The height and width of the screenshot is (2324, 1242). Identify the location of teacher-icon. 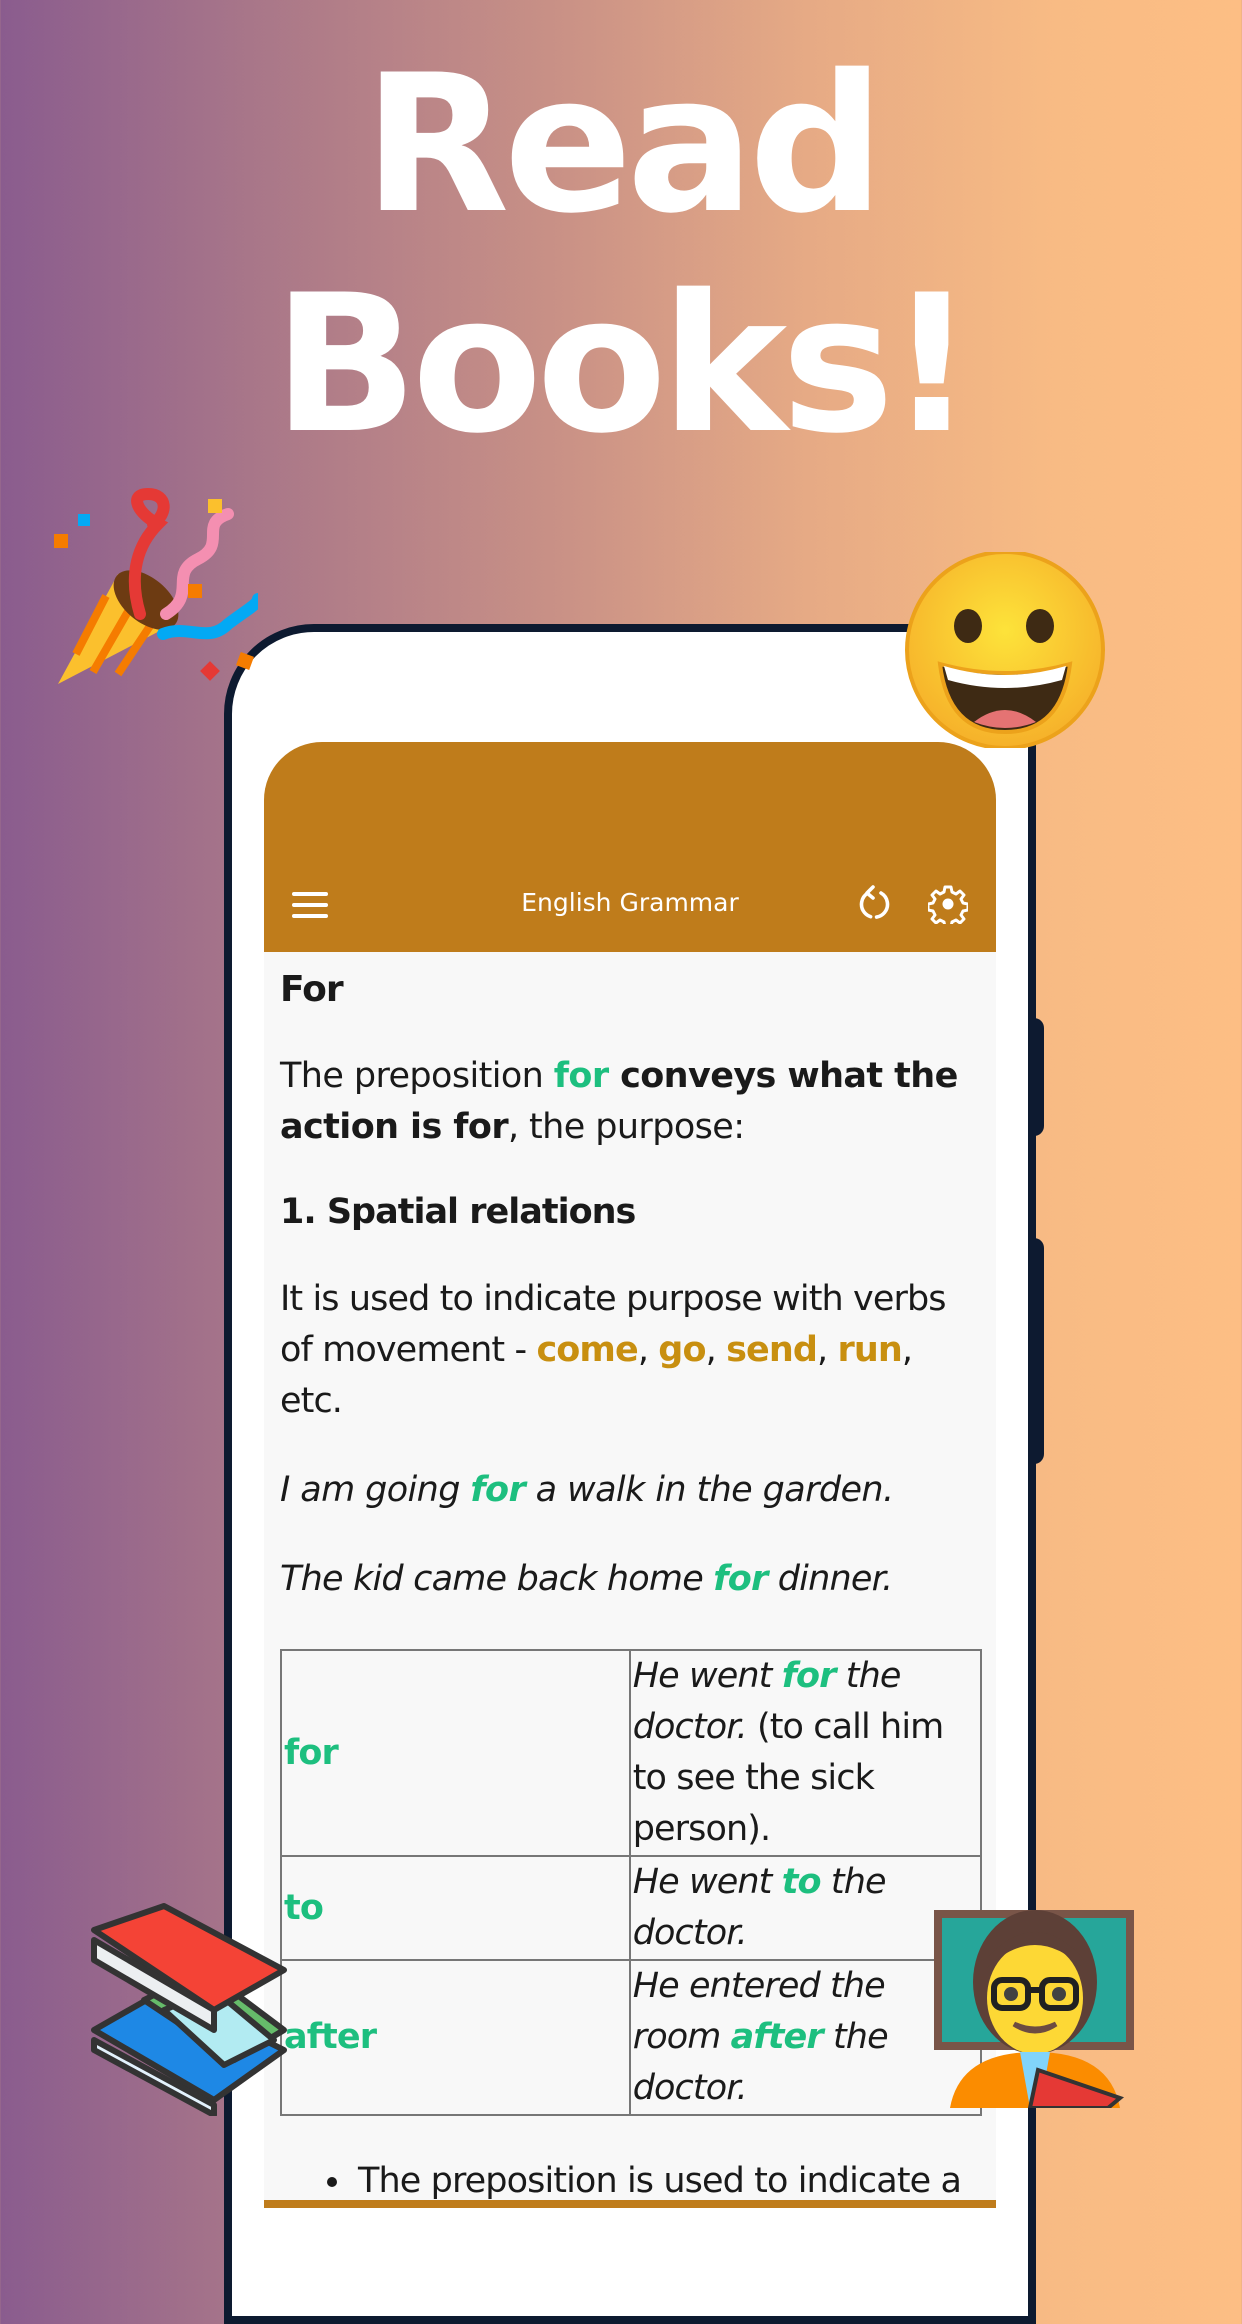
(1034, 2009).